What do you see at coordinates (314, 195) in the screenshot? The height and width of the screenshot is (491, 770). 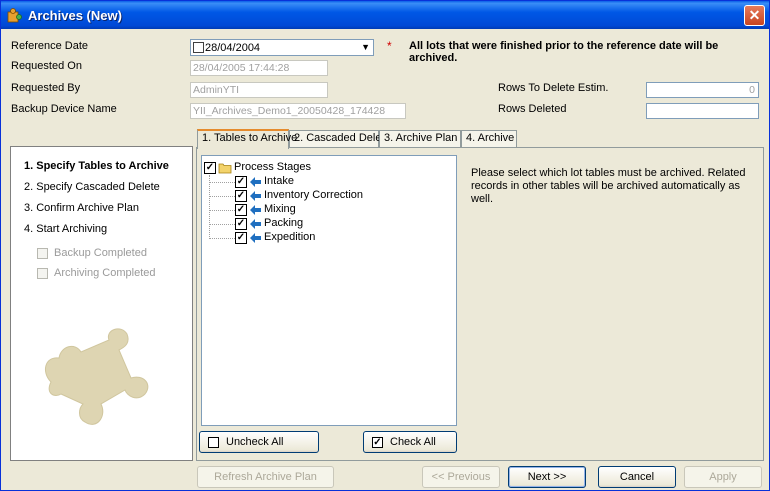 I see `tree-inventory-label: Inventory Correction` at bounding box center [314, 195].